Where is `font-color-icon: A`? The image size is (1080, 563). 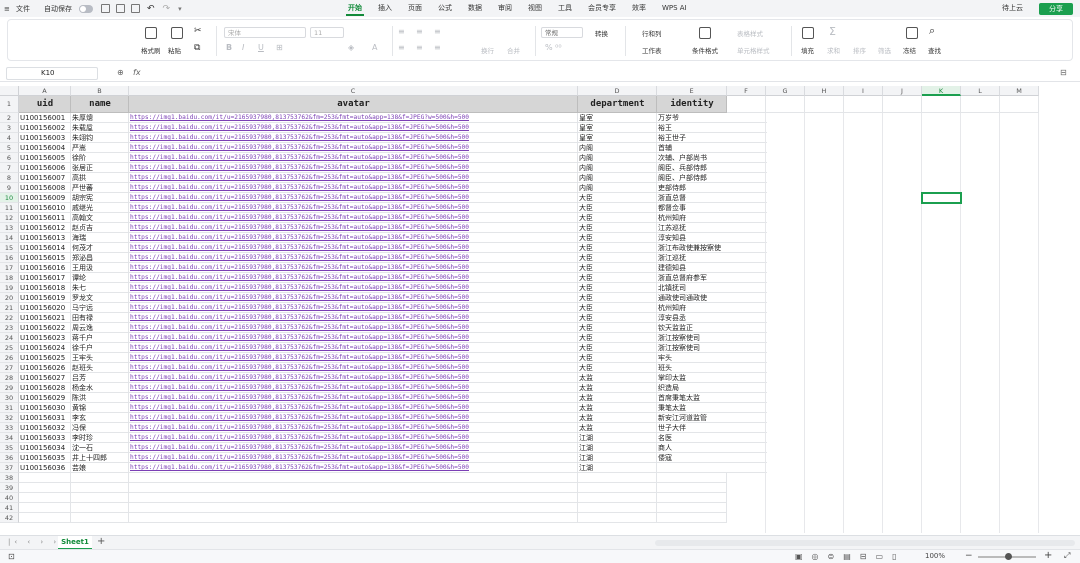 font-color-icon: A is located at coordinates (374, 47).